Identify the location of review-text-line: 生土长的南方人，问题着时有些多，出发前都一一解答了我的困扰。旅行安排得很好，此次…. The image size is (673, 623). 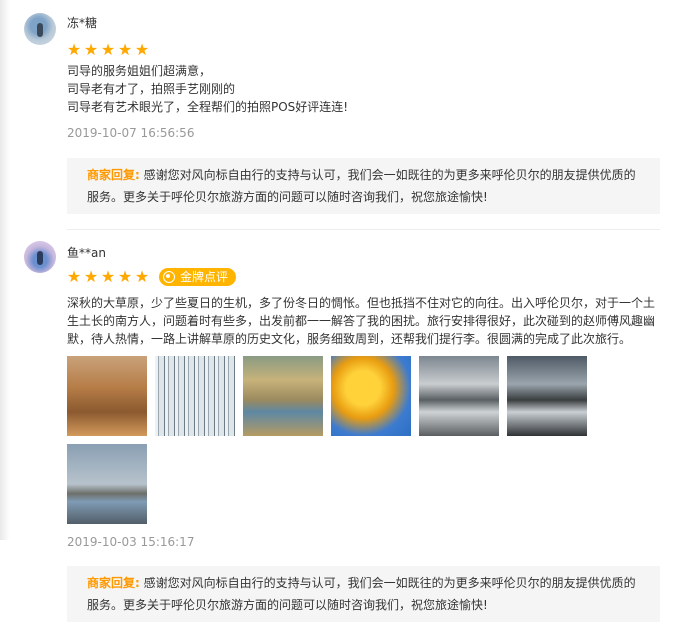
(361, 321).